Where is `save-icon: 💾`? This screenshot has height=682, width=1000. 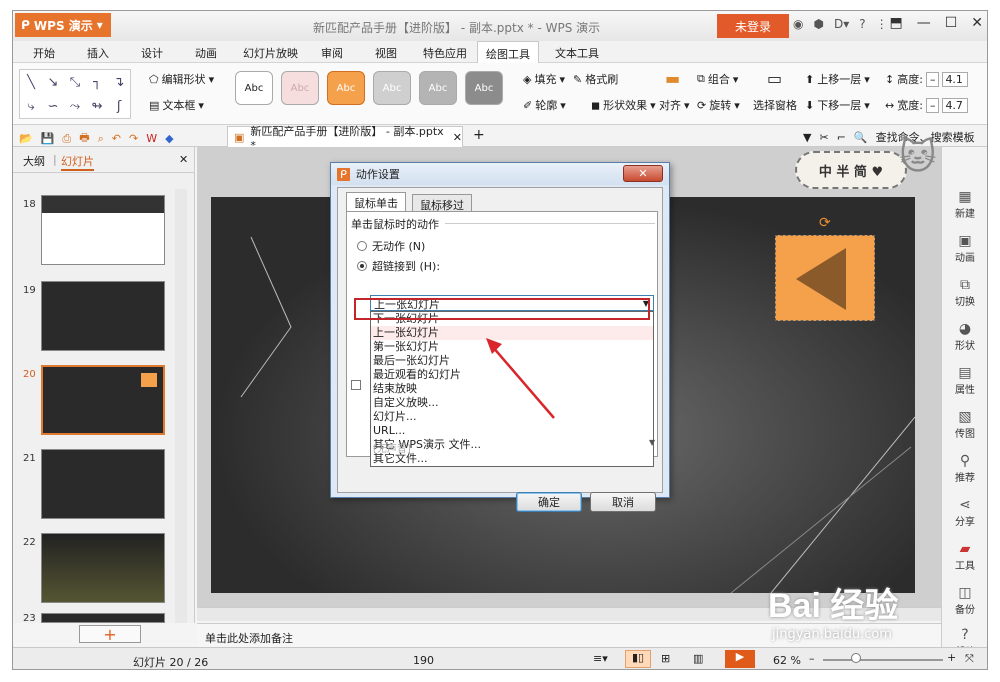 save-icon: 💾 is located at coordinates (48, 138).